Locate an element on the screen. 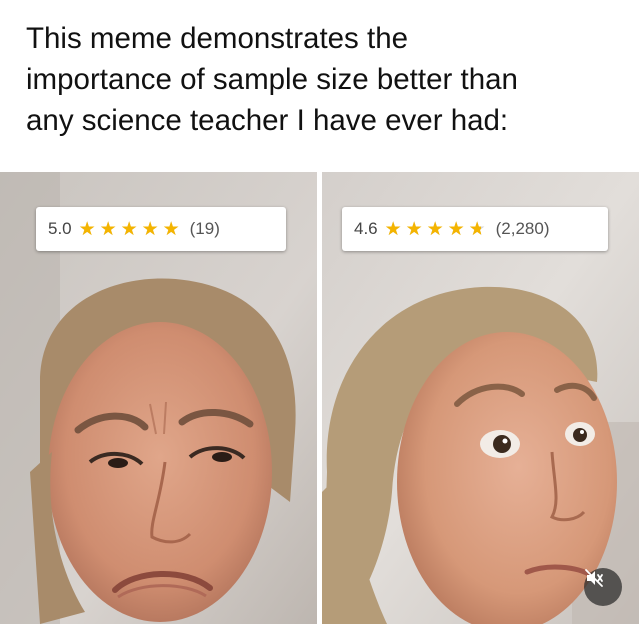  caption-line: importance of sample size better than is located at coordinates (272, 79).